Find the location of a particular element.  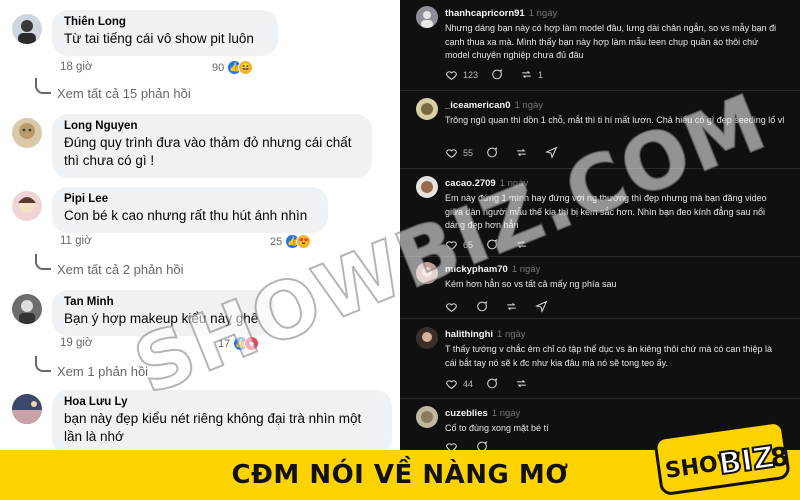

comment-author: Hoa Lưu Ly is located at coordinates (222, 402).